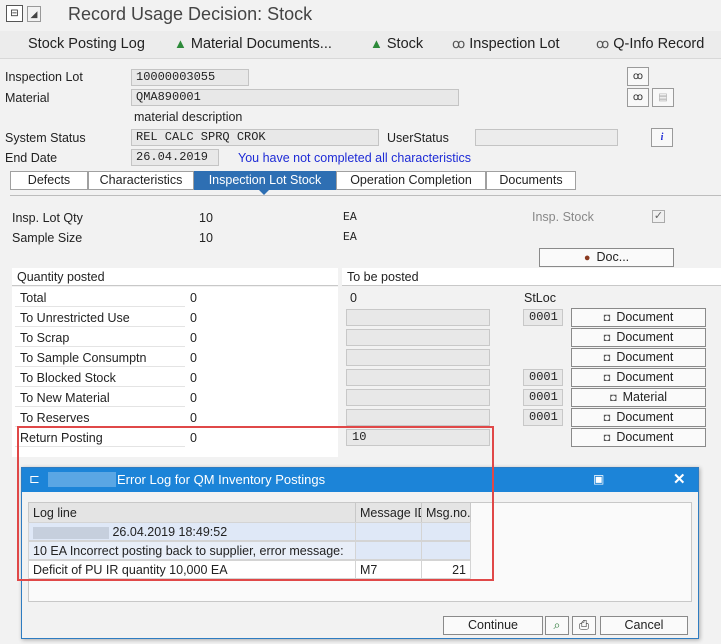 The width and height of the screenshot is (721, 644). What do you see at coordinates (193, 298) in the screenshot?
I see `row-posted-total: 0` at bounding box center [193, 298].